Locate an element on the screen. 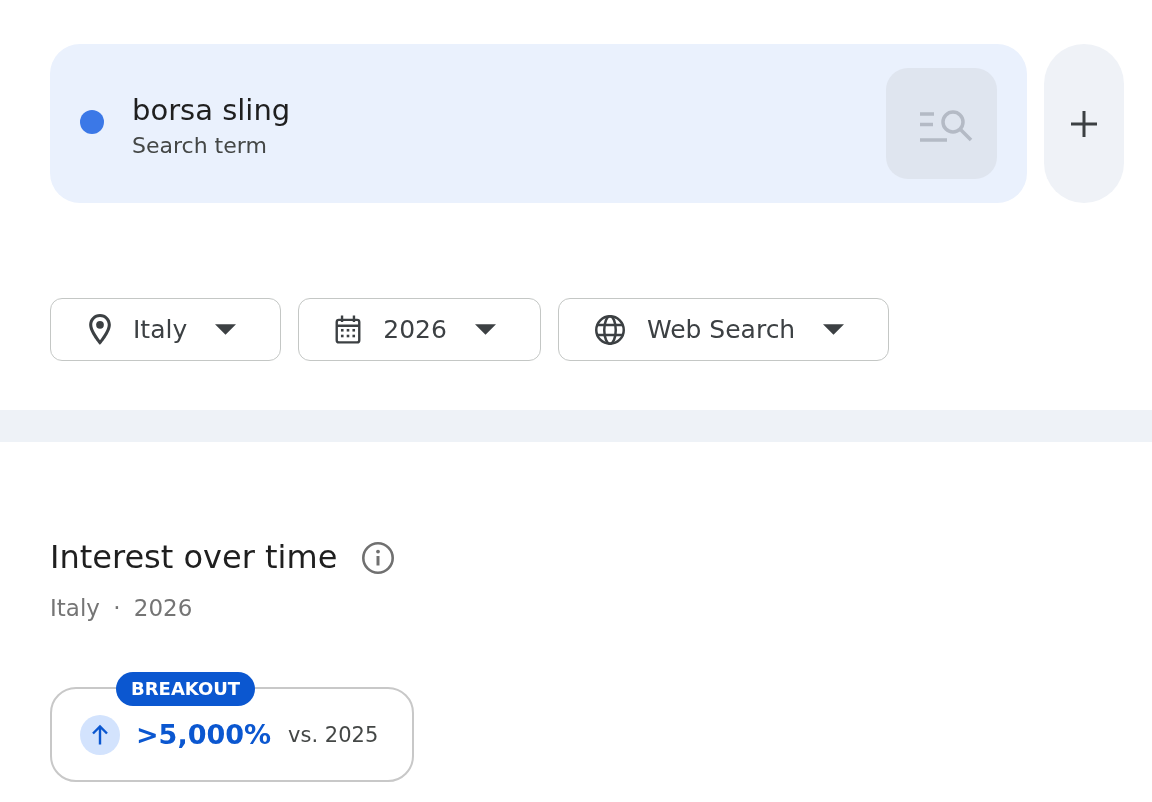 The image size is (1152, 802). filter-dropdown: Web Search is located at coordinates (723, 329).